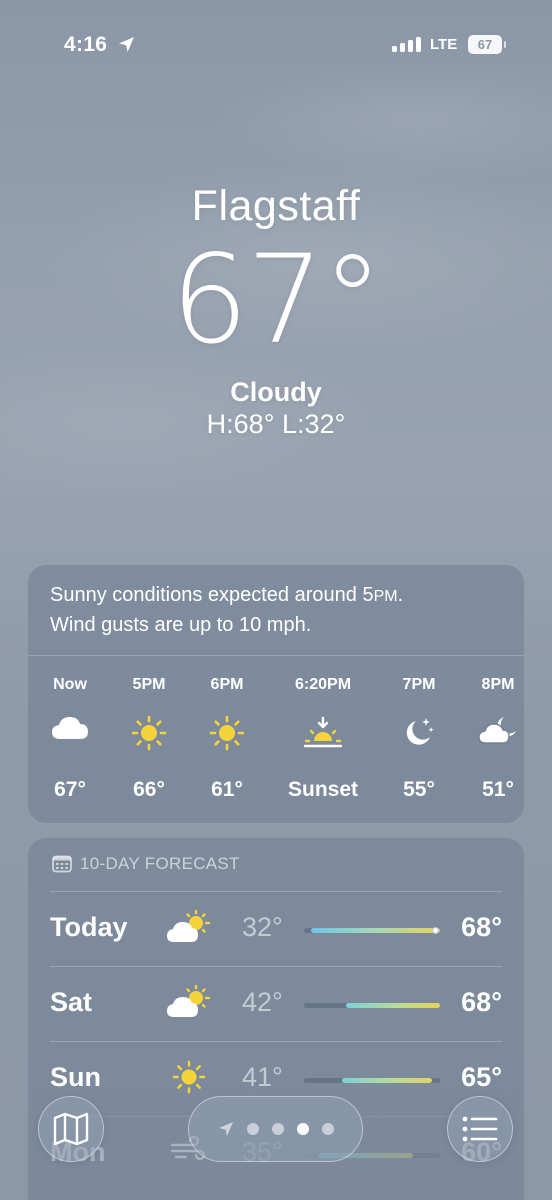 Image resolution: width=552 pixels, height=1200 pixels. I want to click on calendar-icon, so click(62, 864).